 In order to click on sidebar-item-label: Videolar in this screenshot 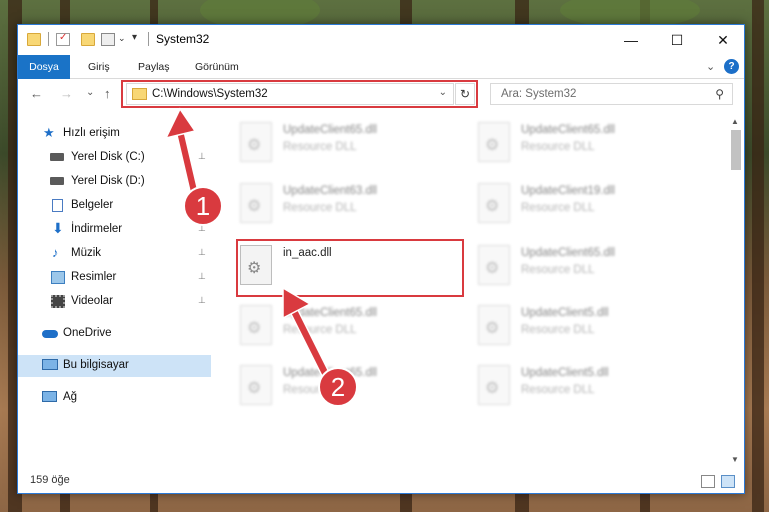, I will do `click(92, 301)`.